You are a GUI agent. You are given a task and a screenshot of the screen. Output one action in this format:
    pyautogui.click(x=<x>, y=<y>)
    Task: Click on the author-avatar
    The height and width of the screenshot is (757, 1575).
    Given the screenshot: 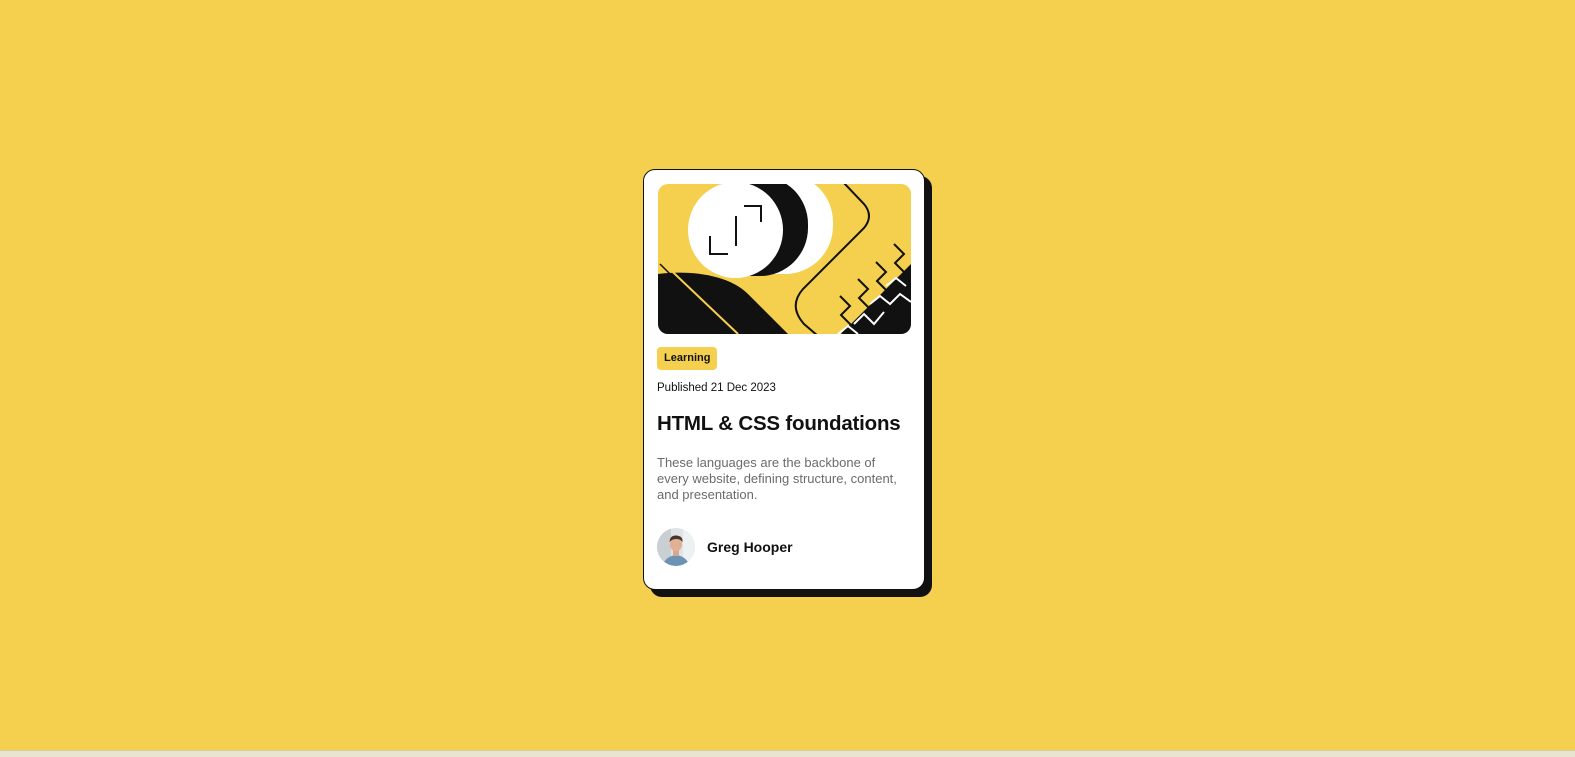 What is the action you would take?
    pyautogui.click(x=676, y=547)
    